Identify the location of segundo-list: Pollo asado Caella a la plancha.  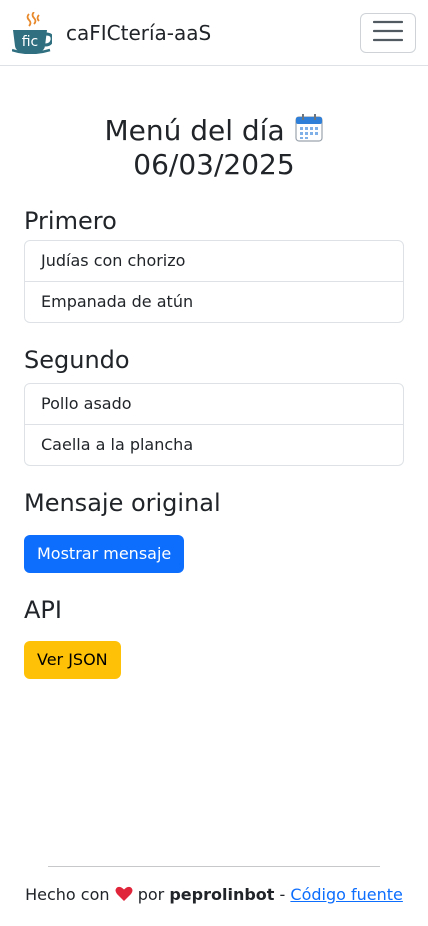
(214, 424).